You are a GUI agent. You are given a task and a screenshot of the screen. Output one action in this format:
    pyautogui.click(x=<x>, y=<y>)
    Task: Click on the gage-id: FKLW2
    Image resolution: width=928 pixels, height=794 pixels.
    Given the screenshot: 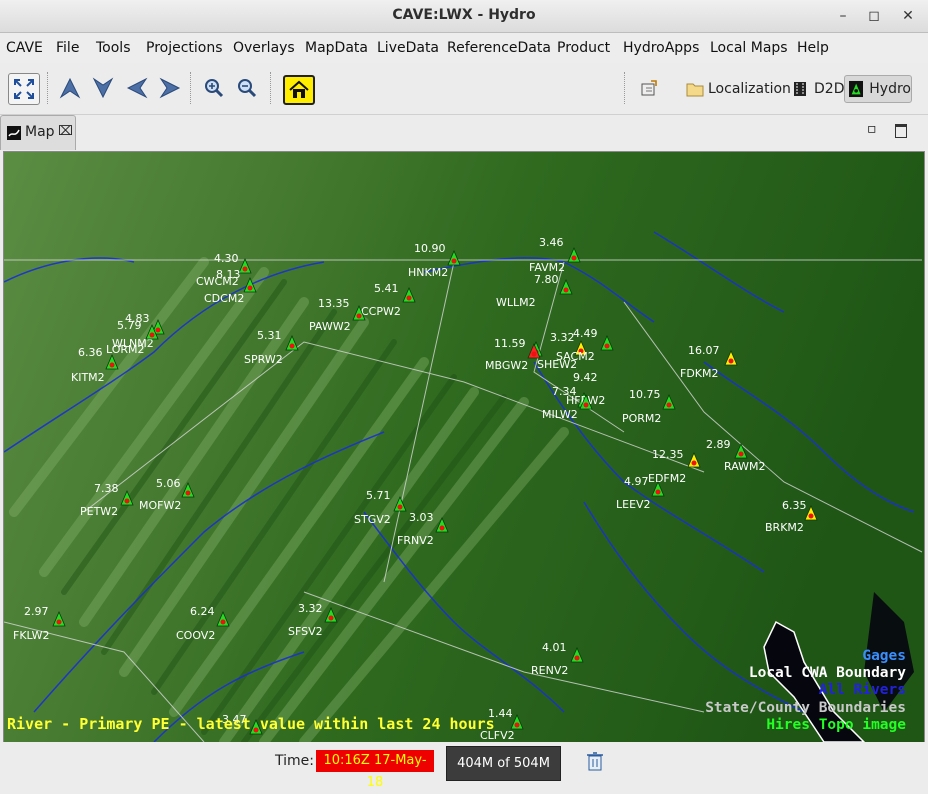 What is the action you would take?
    pyautogui.click(x=31, y=635)
    